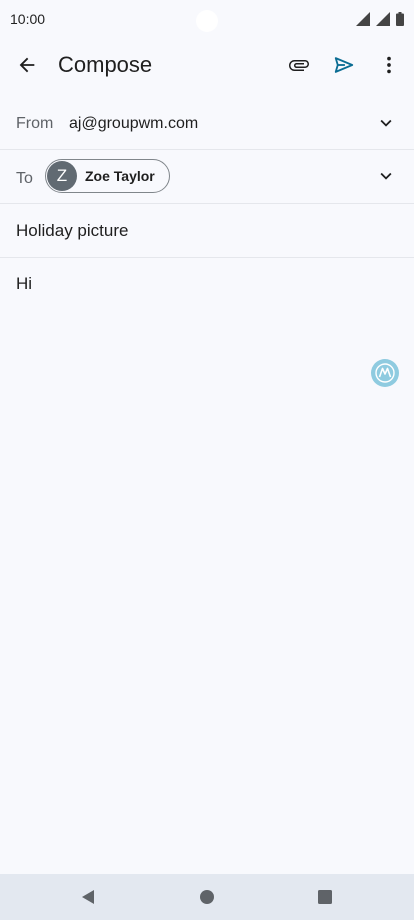 The width and height of the screenshot is (414, 920). Describe the element at coordinates (133, 124) in the screenshot. I see `from-account: aj@groupwm.com` at that location.